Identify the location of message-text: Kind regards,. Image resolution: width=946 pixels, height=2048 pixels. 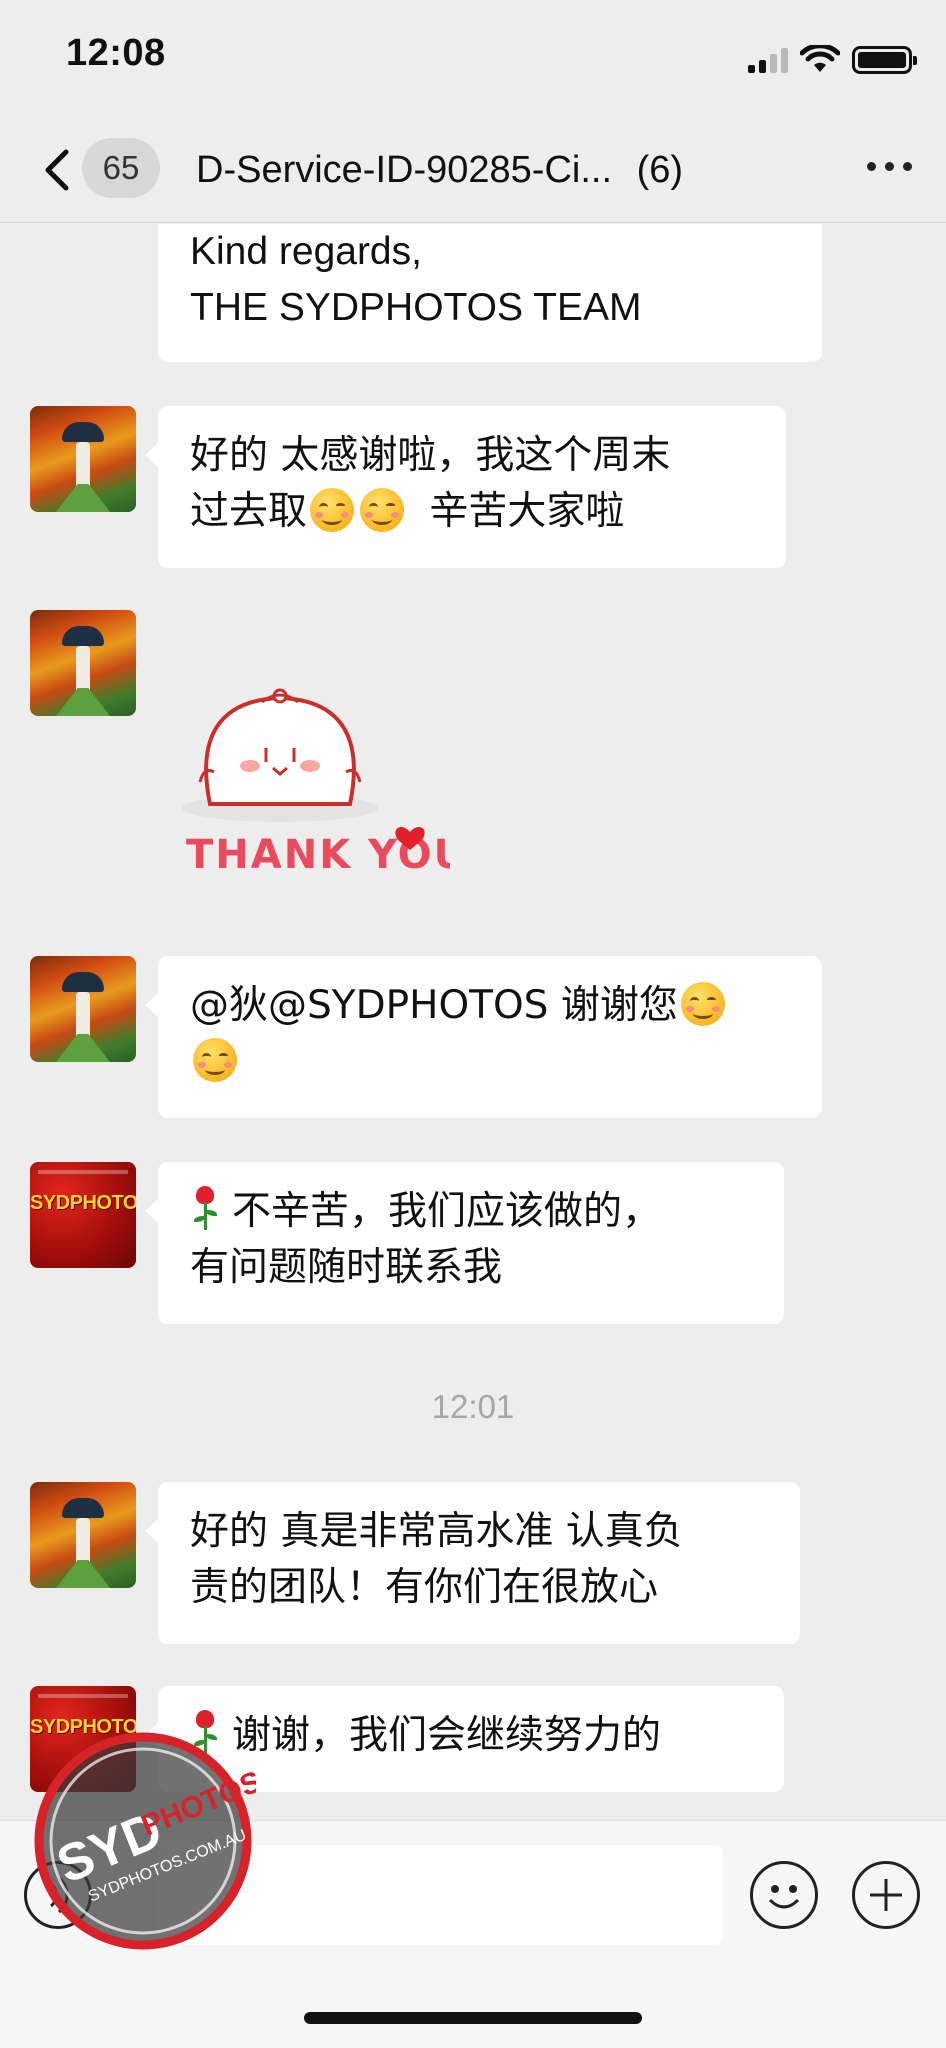
(306, 251).